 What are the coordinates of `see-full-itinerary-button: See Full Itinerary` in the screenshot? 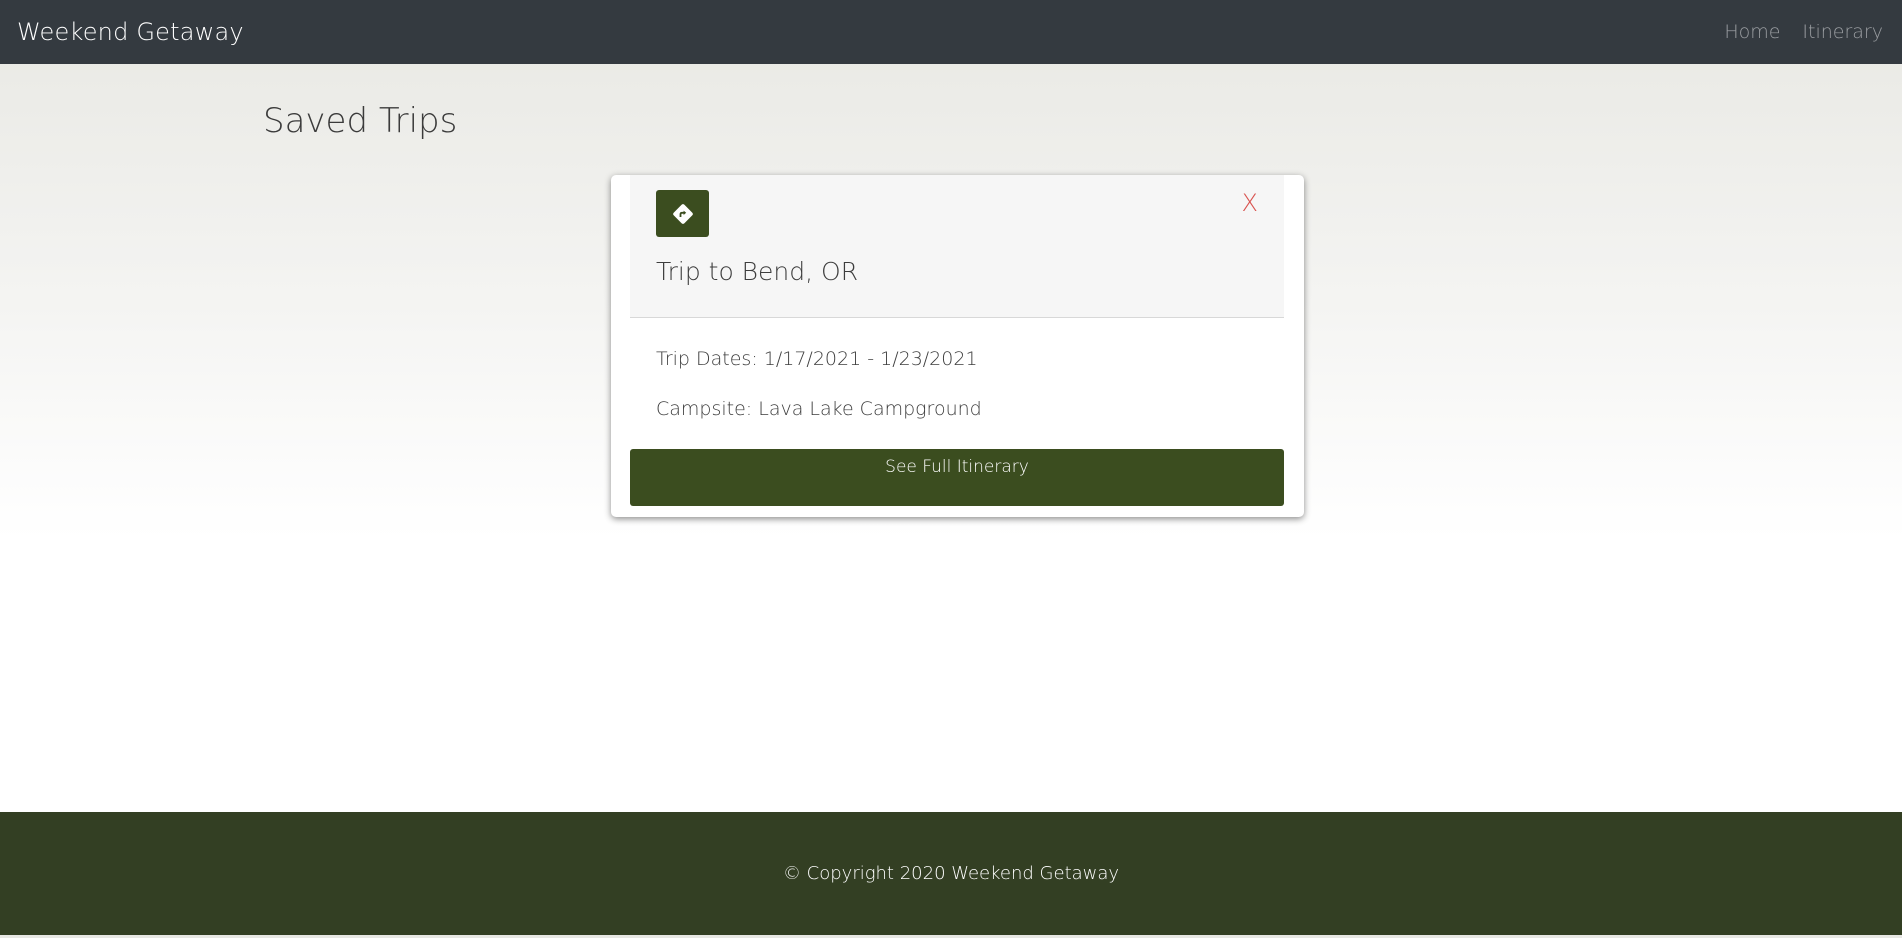 It's located at (957, 477).